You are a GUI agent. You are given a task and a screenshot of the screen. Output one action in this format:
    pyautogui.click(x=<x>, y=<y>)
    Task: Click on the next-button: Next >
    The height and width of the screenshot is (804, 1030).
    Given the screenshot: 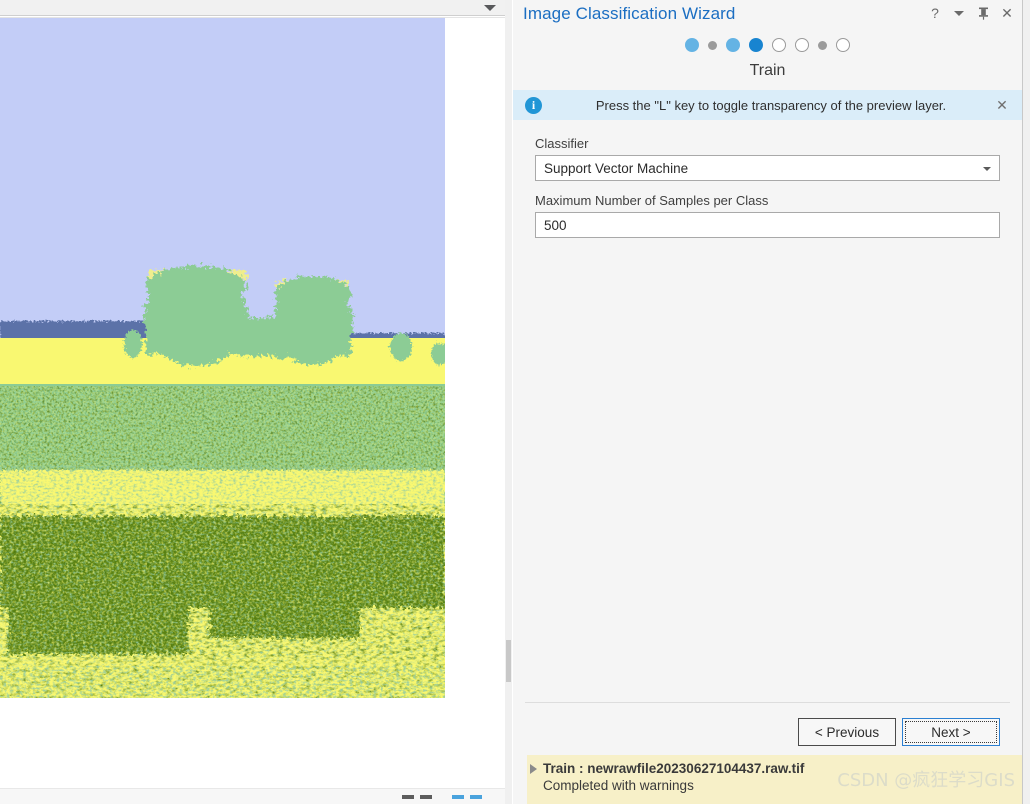 What is the action you would take?
    pyautogui.click(x=951, y=732)
    